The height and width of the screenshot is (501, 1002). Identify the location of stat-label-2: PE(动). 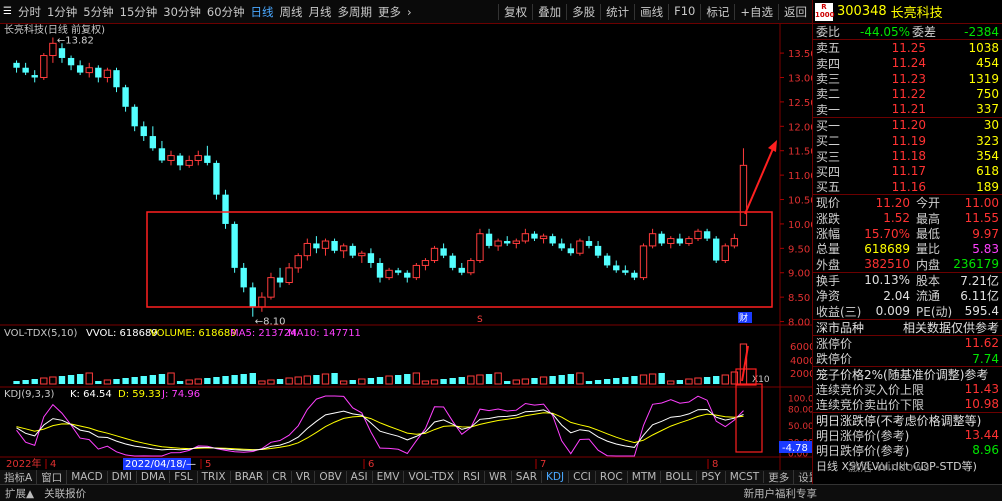
(934, 311).